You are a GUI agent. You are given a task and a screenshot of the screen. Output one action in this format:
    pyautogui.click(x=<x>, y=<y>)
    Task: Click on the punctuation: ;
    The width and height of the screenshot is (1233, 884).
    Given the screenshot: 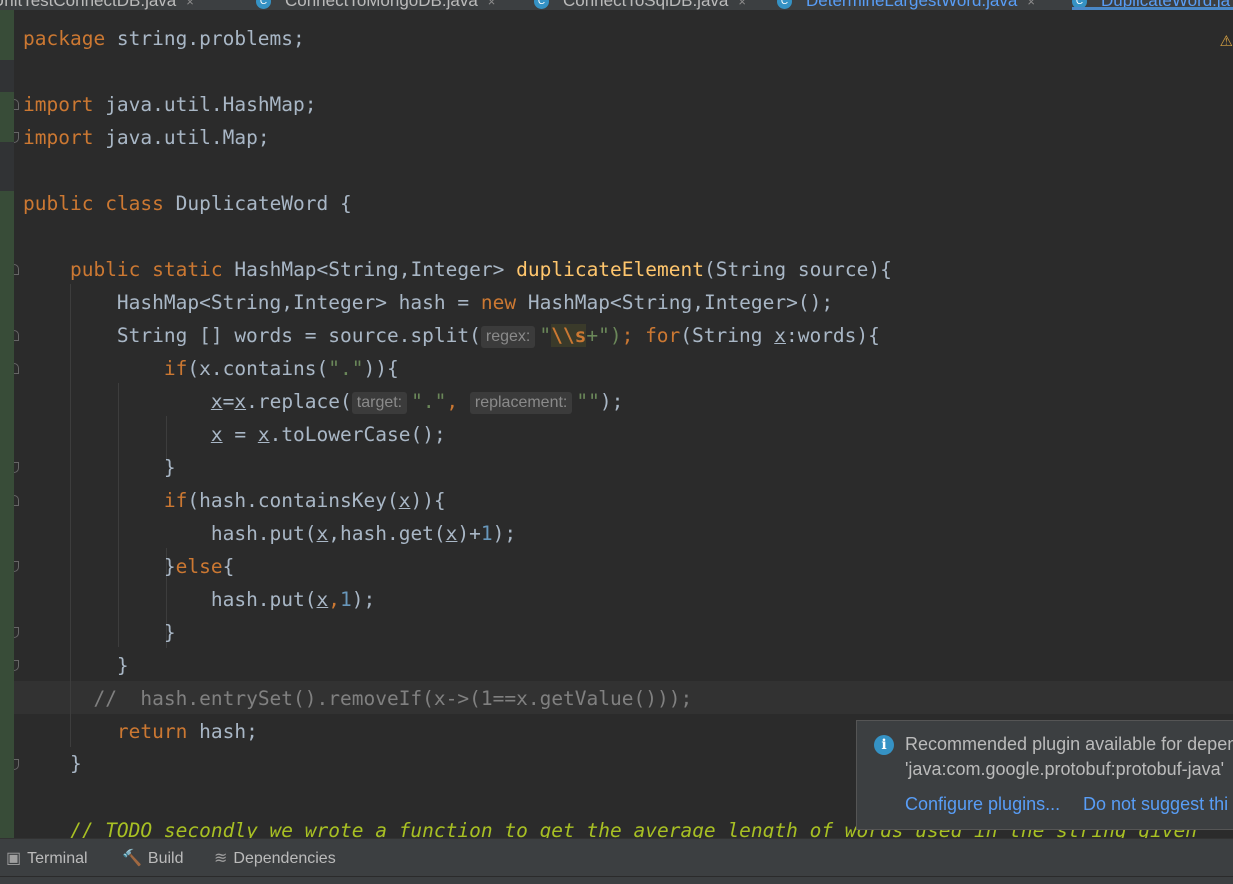 What is the action you would take?
    pyautogui.click(x=628, y=335)
    